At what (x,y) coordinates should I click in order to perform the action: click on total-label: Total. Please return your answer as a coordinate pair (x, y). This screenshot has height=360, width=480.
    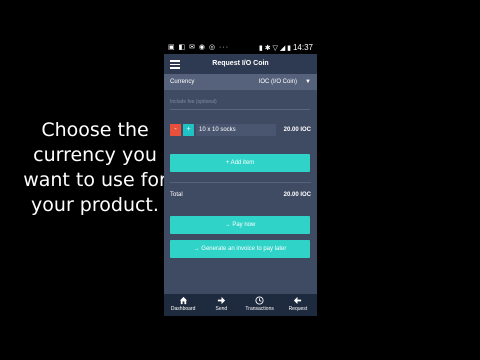
    Looking at the image, I should click on (176, 195).